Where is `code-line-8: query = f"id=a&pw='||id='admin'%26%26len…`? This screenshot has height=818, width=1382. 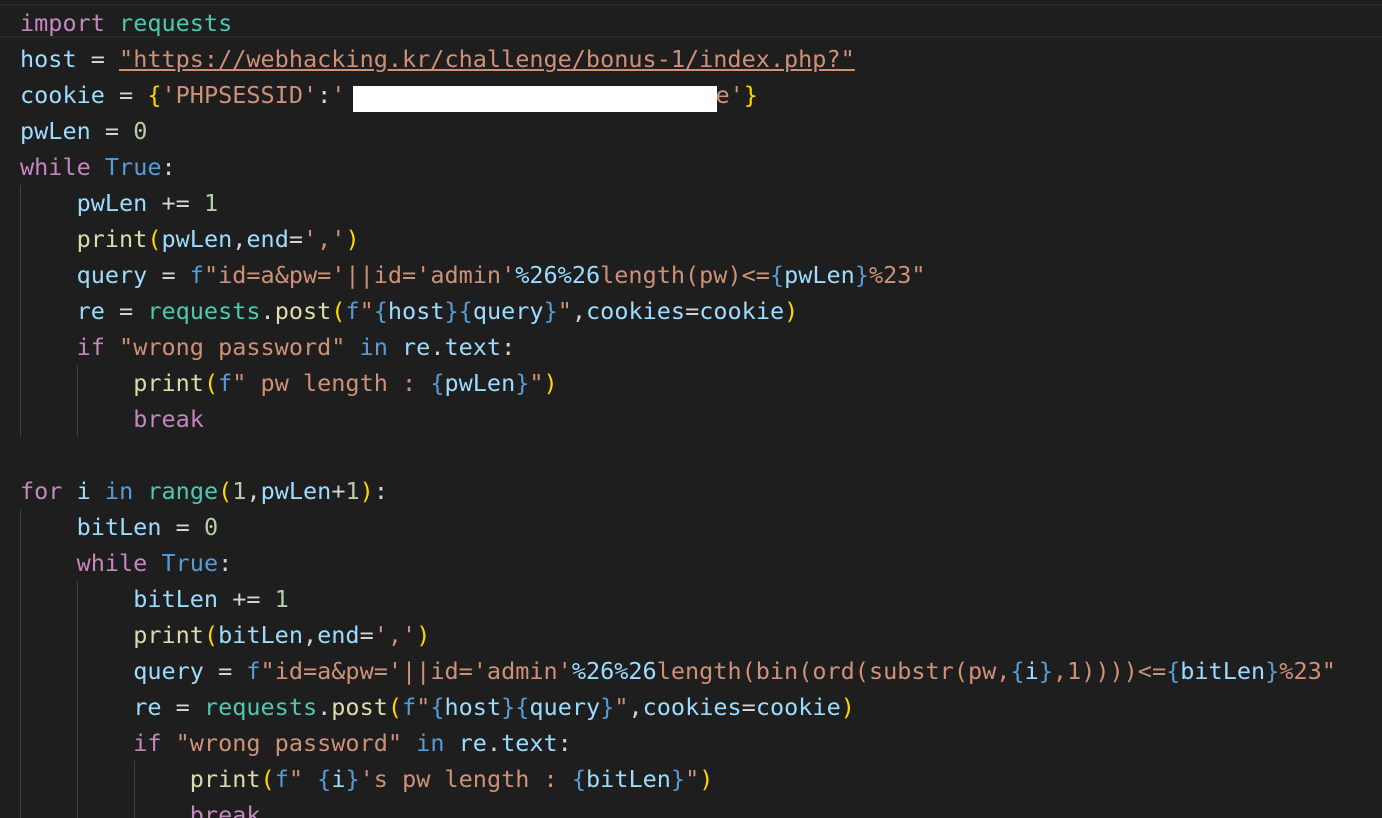 code-line-8: query = f"id=a&pw='||id='admin'%26%26len… is located at coordinates (678, 275).